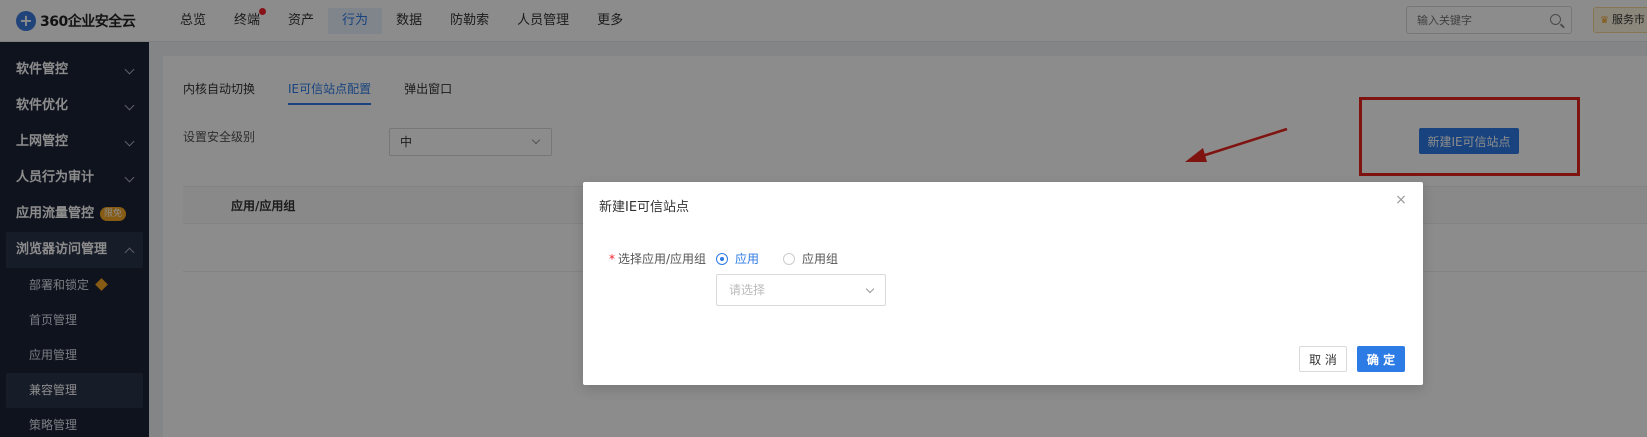  I want to click on required-mark: *, so click(612, 259).